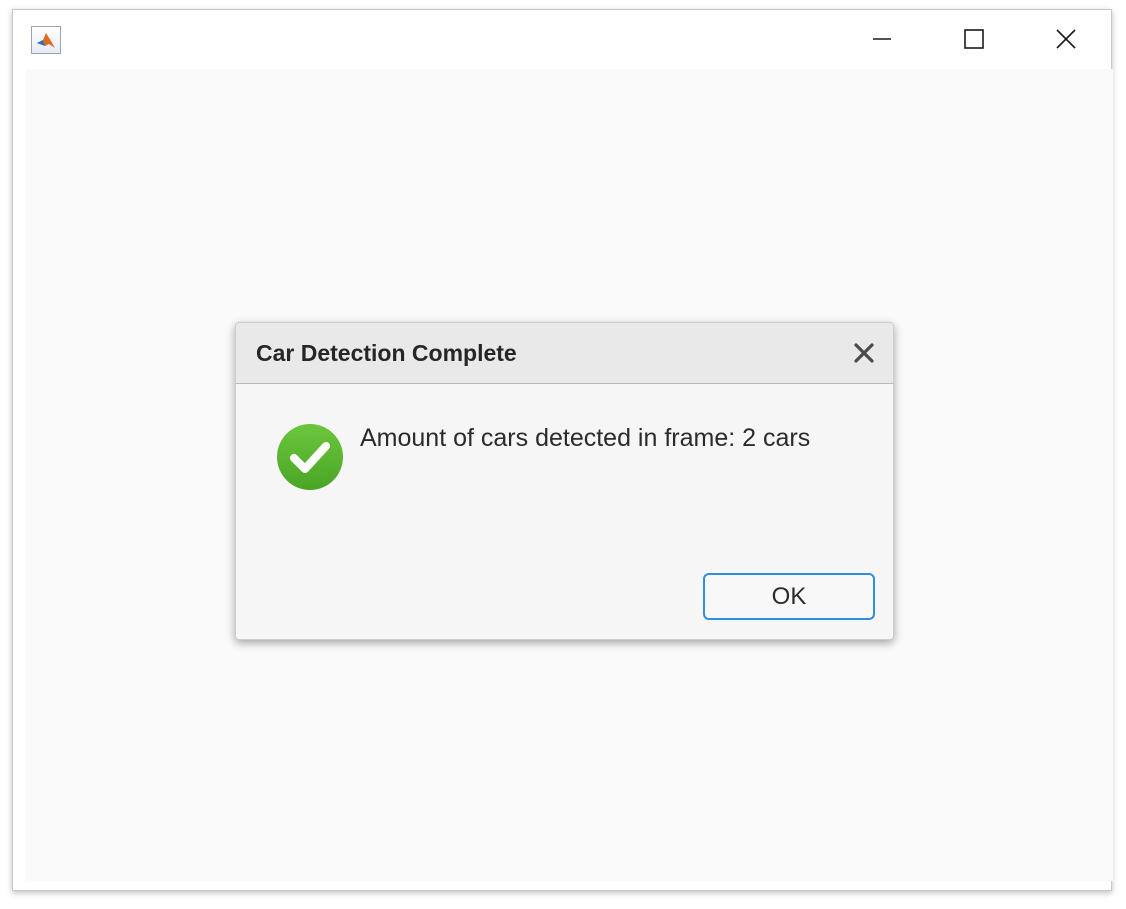  I want to click on dialog-close-button, so click(864, 353).